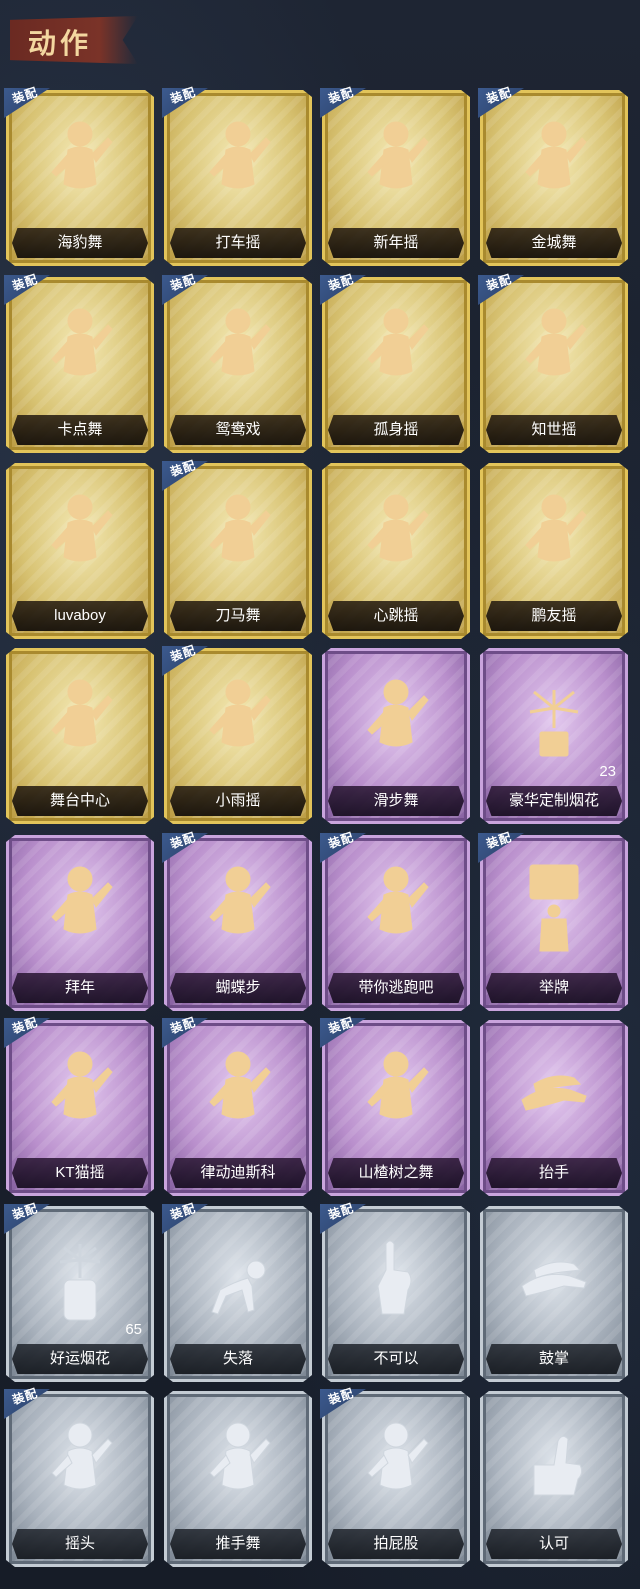 The width and height of the screenshot is (640, 1589). Describe the element at coordinates (82, 1456) in the screenshot. I see `shaking-head-icon` at that location.